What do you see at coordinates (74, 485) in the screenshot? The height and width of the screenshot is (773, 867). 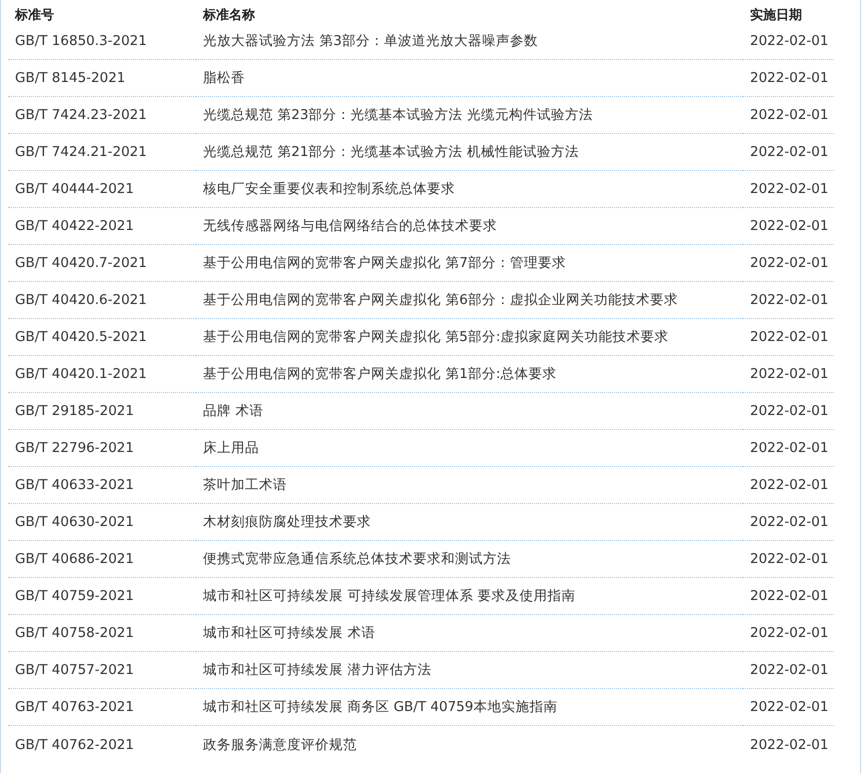 I see `standard-number: GB/T 40633-2021` at bounding box center [74, 485].